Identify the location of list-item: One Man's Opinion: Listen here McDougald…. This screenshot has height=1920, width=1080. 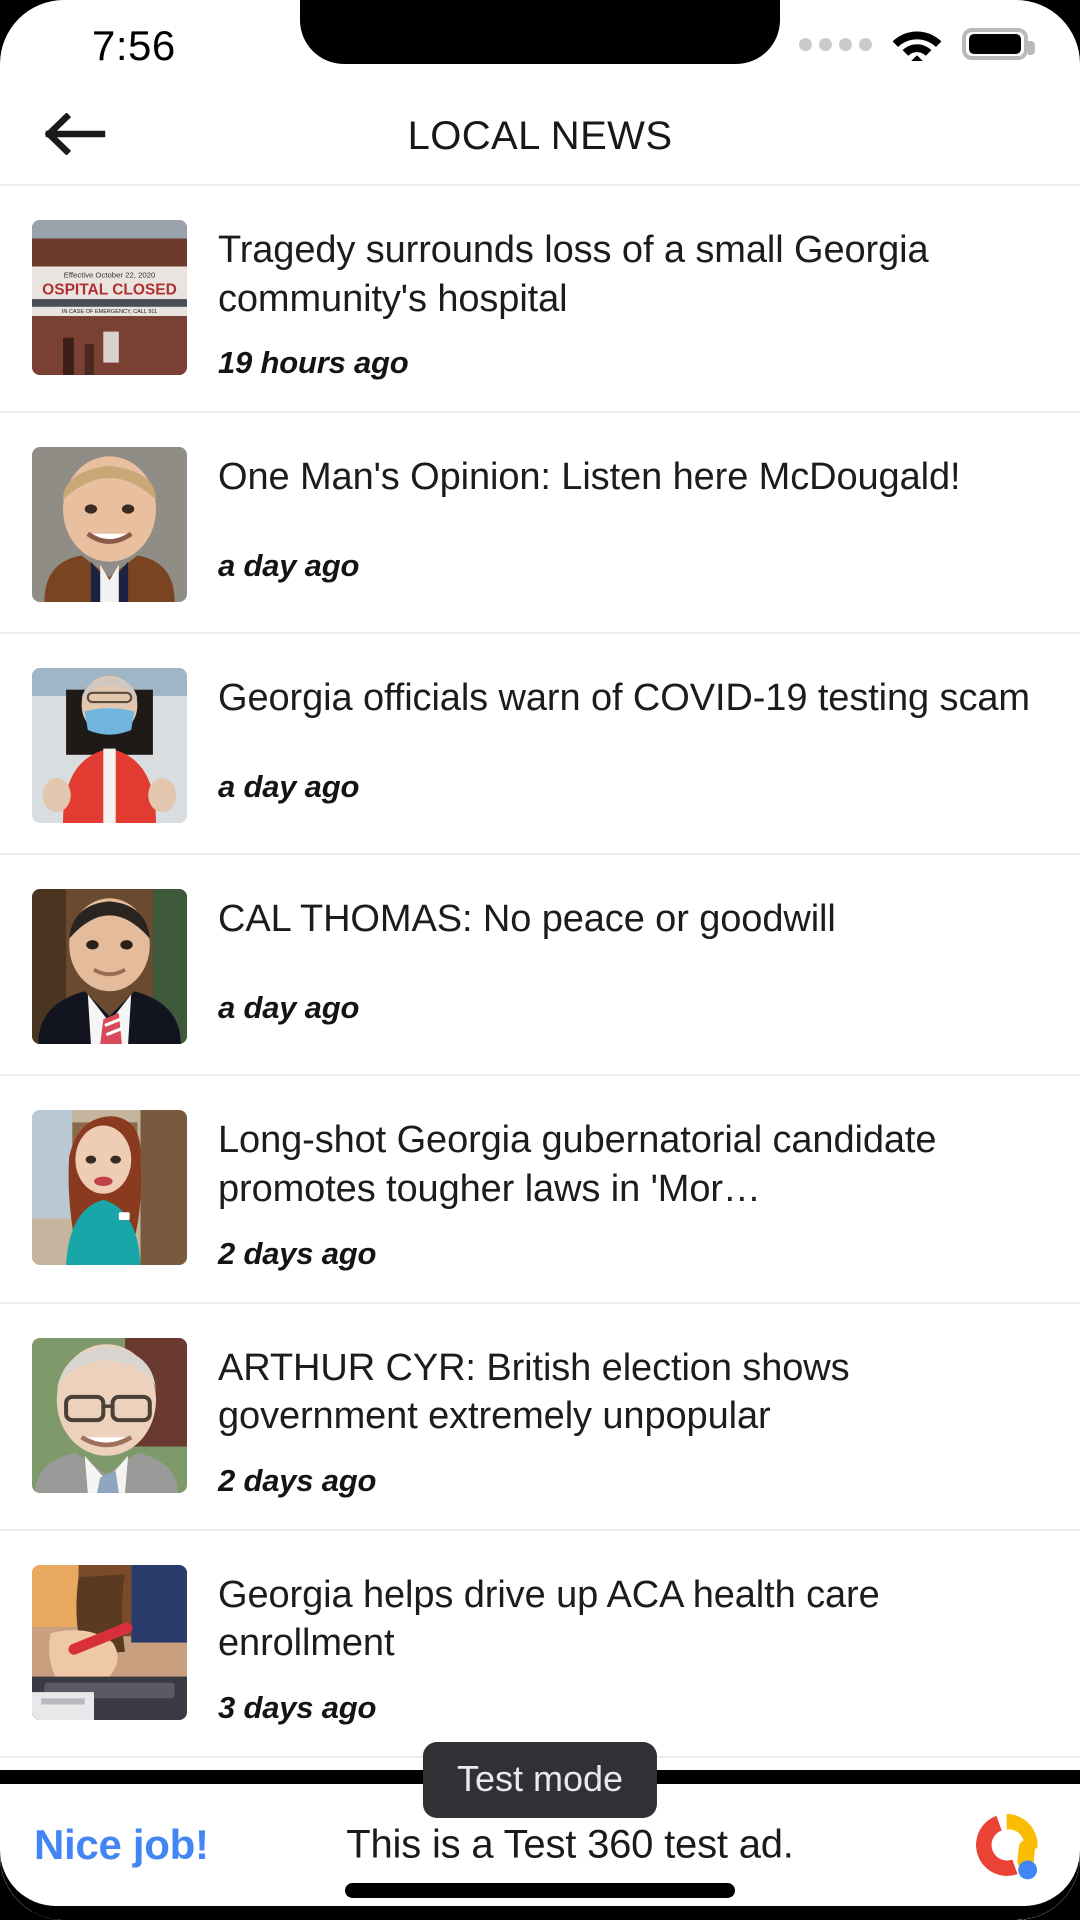
(540, 522).